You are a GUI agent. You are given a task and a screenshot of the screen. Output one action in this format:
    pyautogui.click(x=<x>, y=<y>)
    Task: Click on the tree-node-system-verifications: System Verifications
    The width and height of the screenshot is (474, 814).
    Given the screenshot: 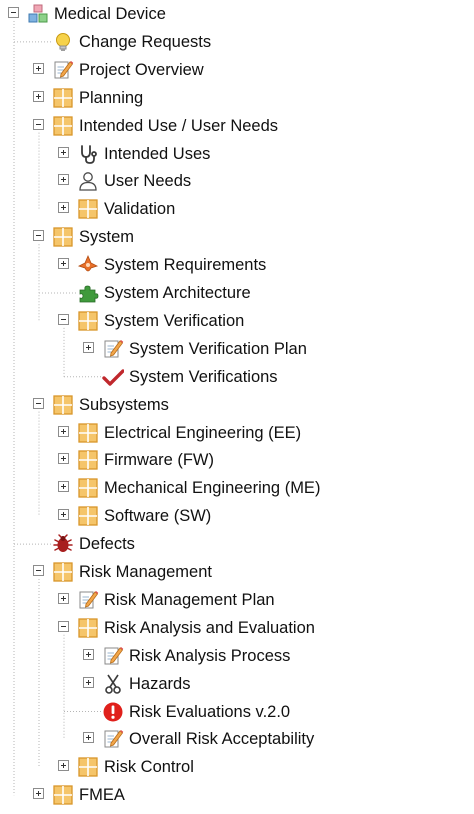 What is the action you would take?
    pyautogui.click(x=237, y=377)
    